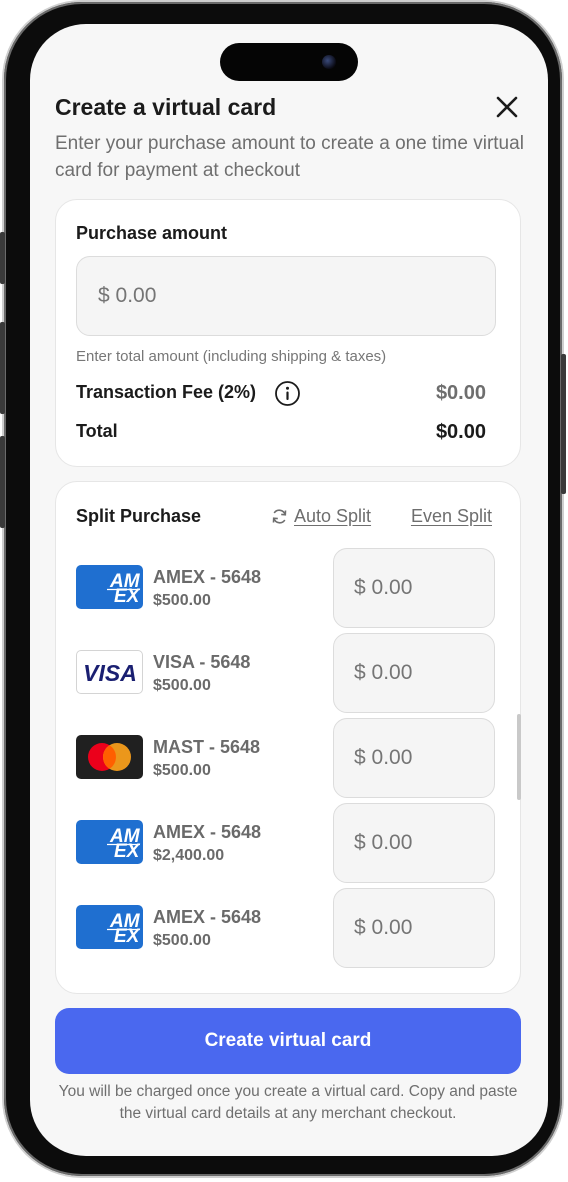 This screenshot has height=1182, width=568. What do you see at coordinates (2, 258) in the screenshot?
I see `action-button` at bounding box center [2, 258].